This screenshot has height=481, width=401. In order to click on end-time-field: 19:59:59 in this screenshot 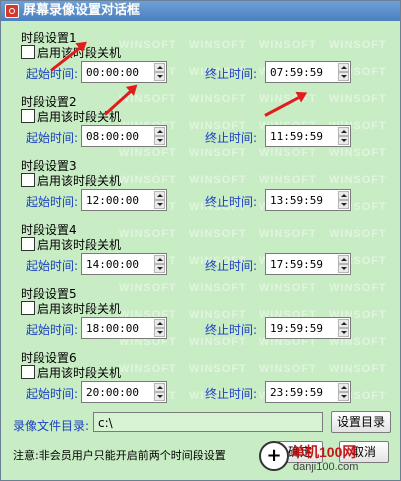, I will do `click(308, 328)`.